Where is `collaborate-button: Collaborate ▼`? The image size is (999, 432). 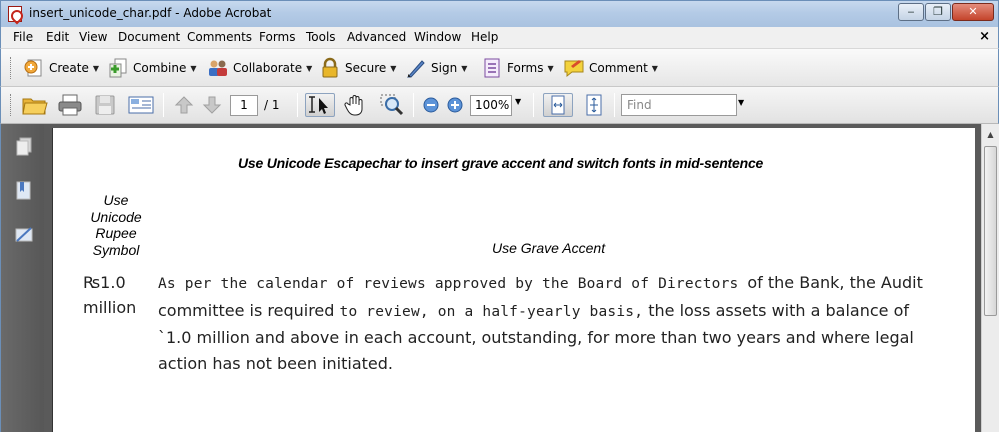 collaborate-button: Collaborate ▼ is located at coordinates (259, 68).